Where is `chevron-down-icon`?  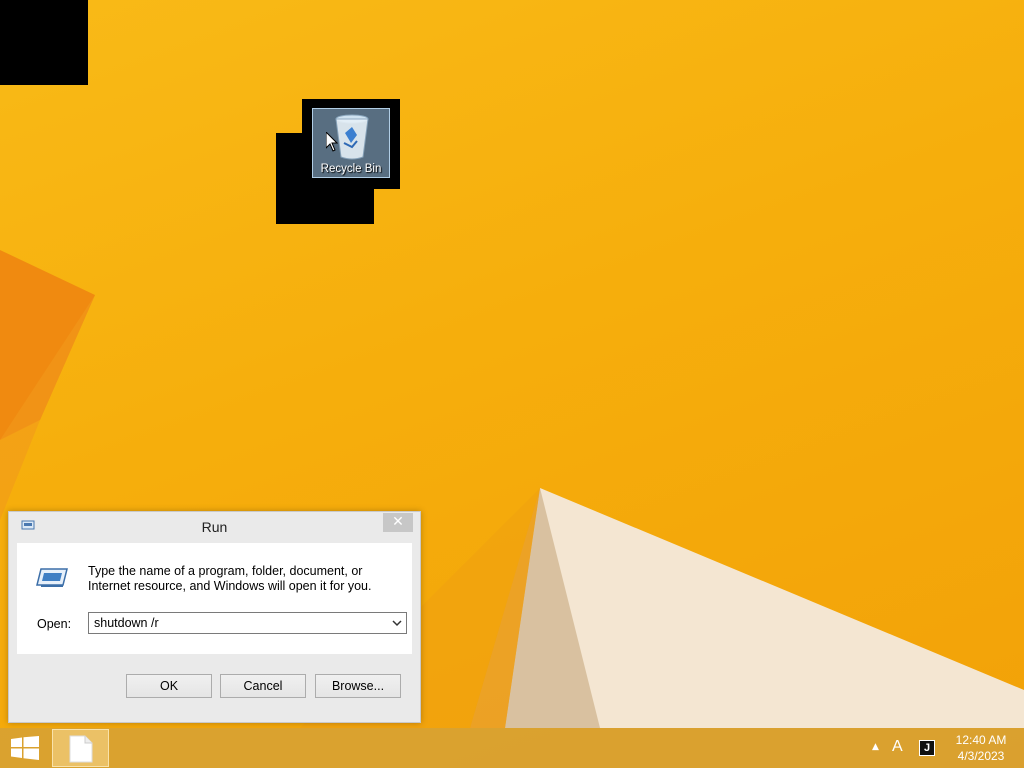 chevron-down-icon is located at coordinates (397, 623).